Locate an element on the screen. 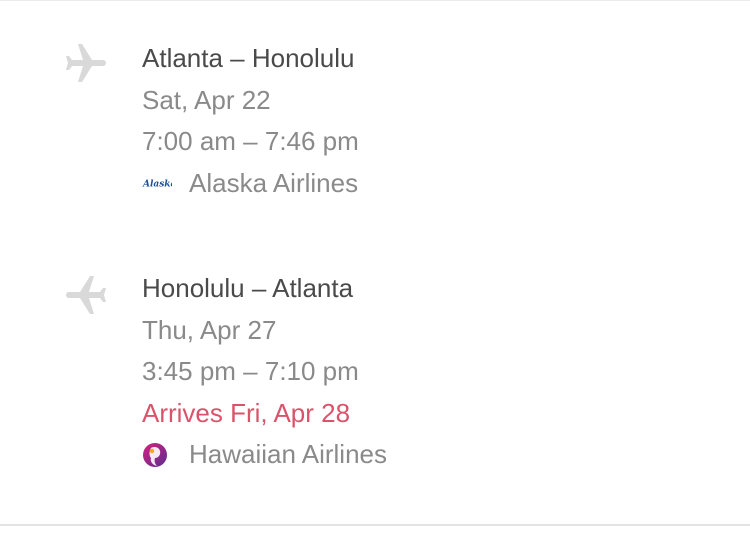  flight-date: Thu, Apr 27 is located at coordinates (209, 329).